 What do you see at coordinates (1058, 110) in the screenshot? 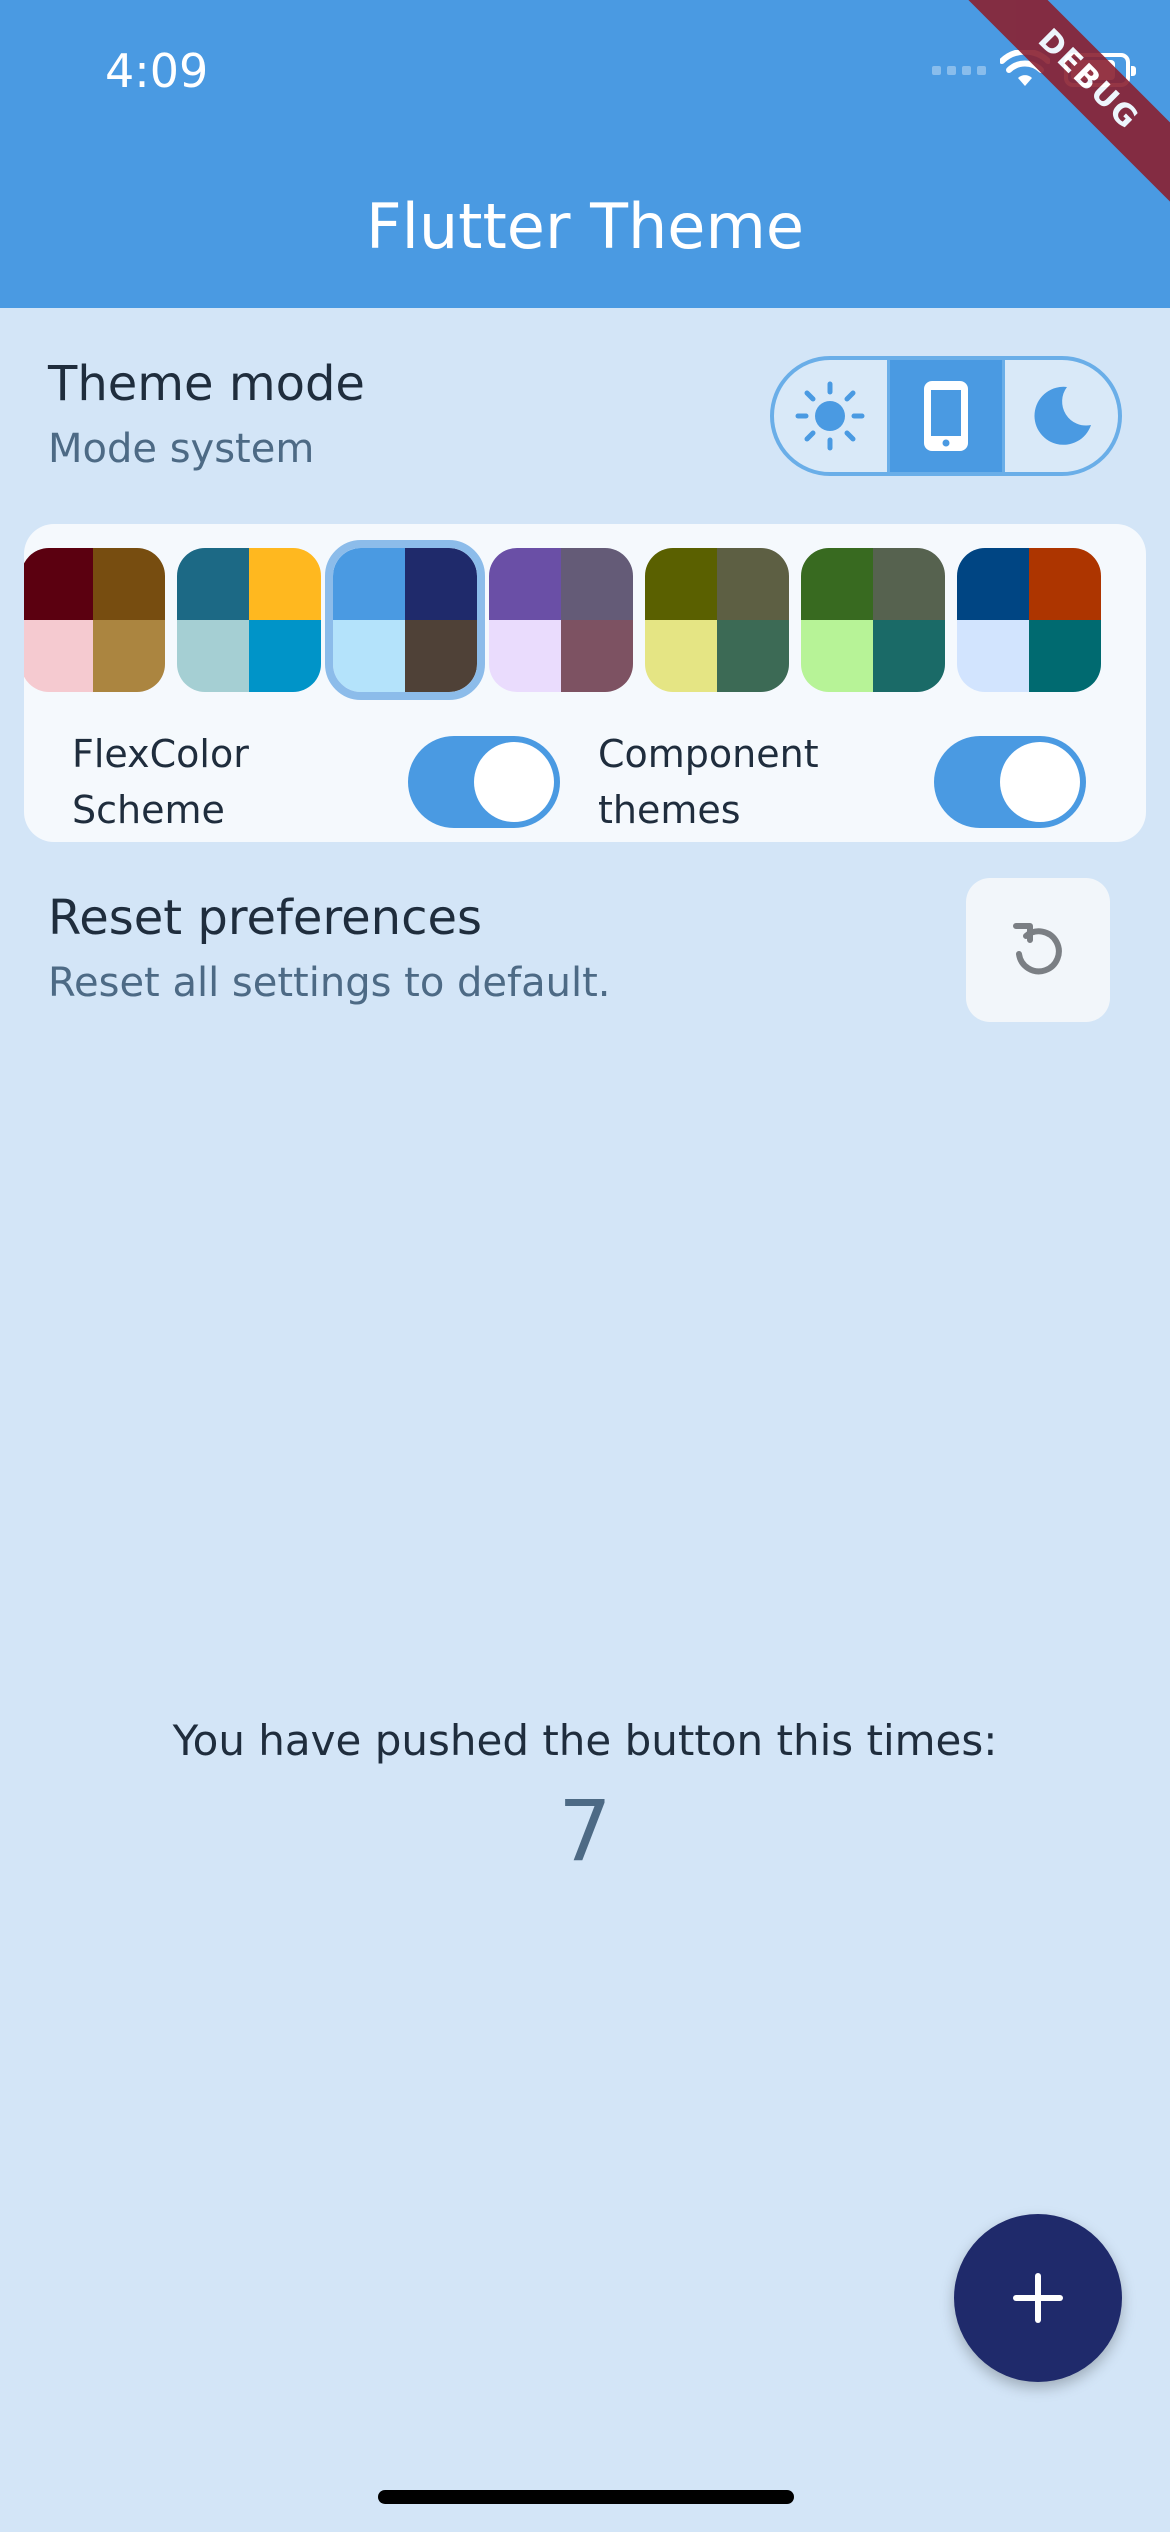
I see `debug-banner: DEBUG` at bounding box center [1058, 110].